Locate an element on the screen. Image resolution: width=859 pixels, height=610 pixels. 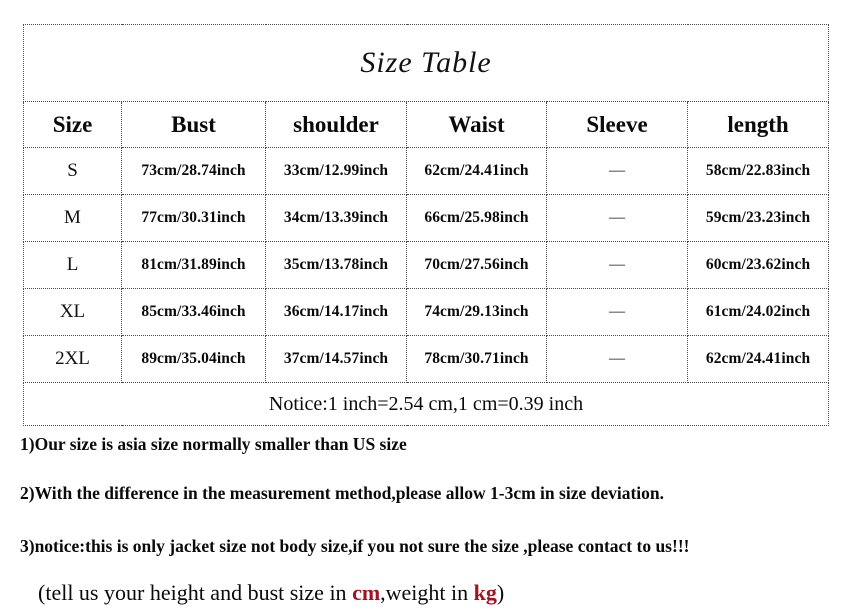
cell-waist-value: 78cm/30.71inch is located at coordinates (476, 358).